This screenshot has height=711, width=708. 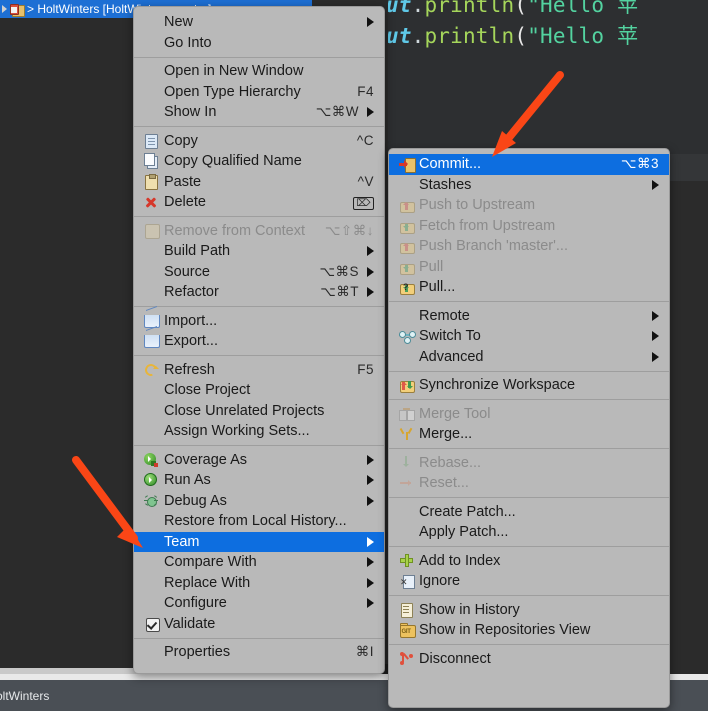 I want to click on menu-item-coverage-as: Coverage As, so click(x=259, y=460).